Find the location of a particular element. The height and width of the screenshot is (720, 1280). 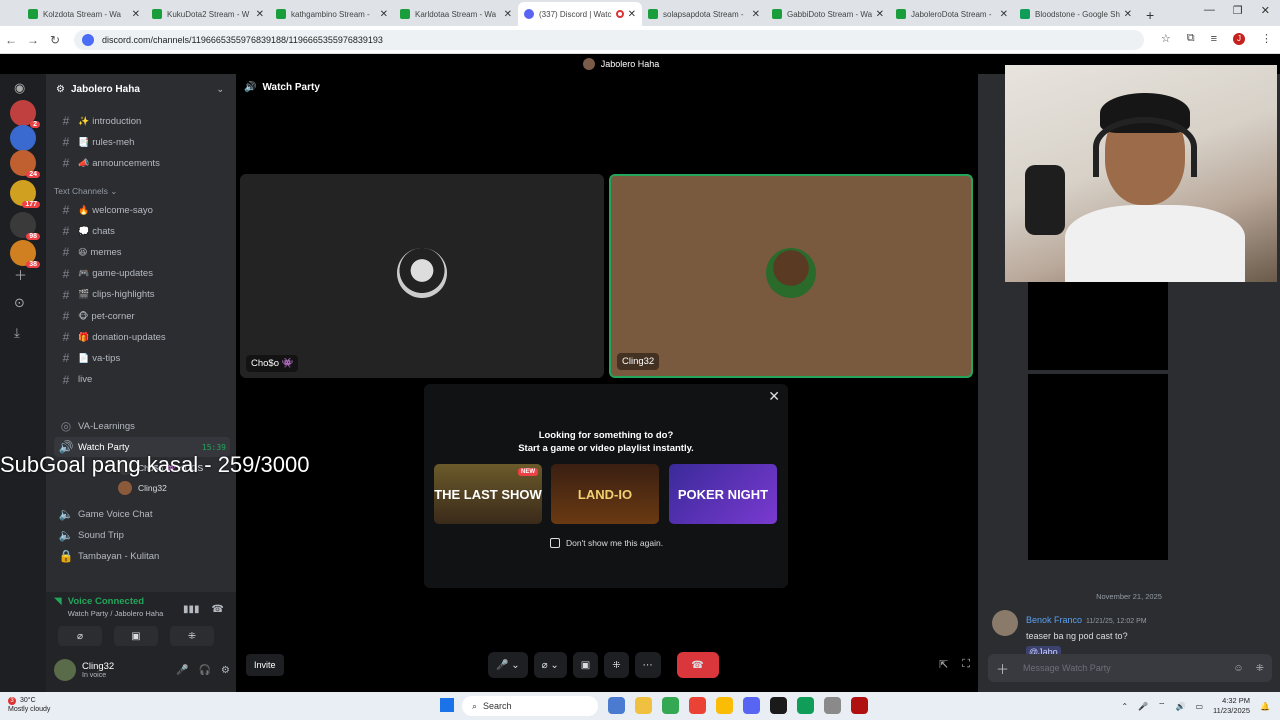

reload-icon: ↻ is located at coordinates (55, 40).